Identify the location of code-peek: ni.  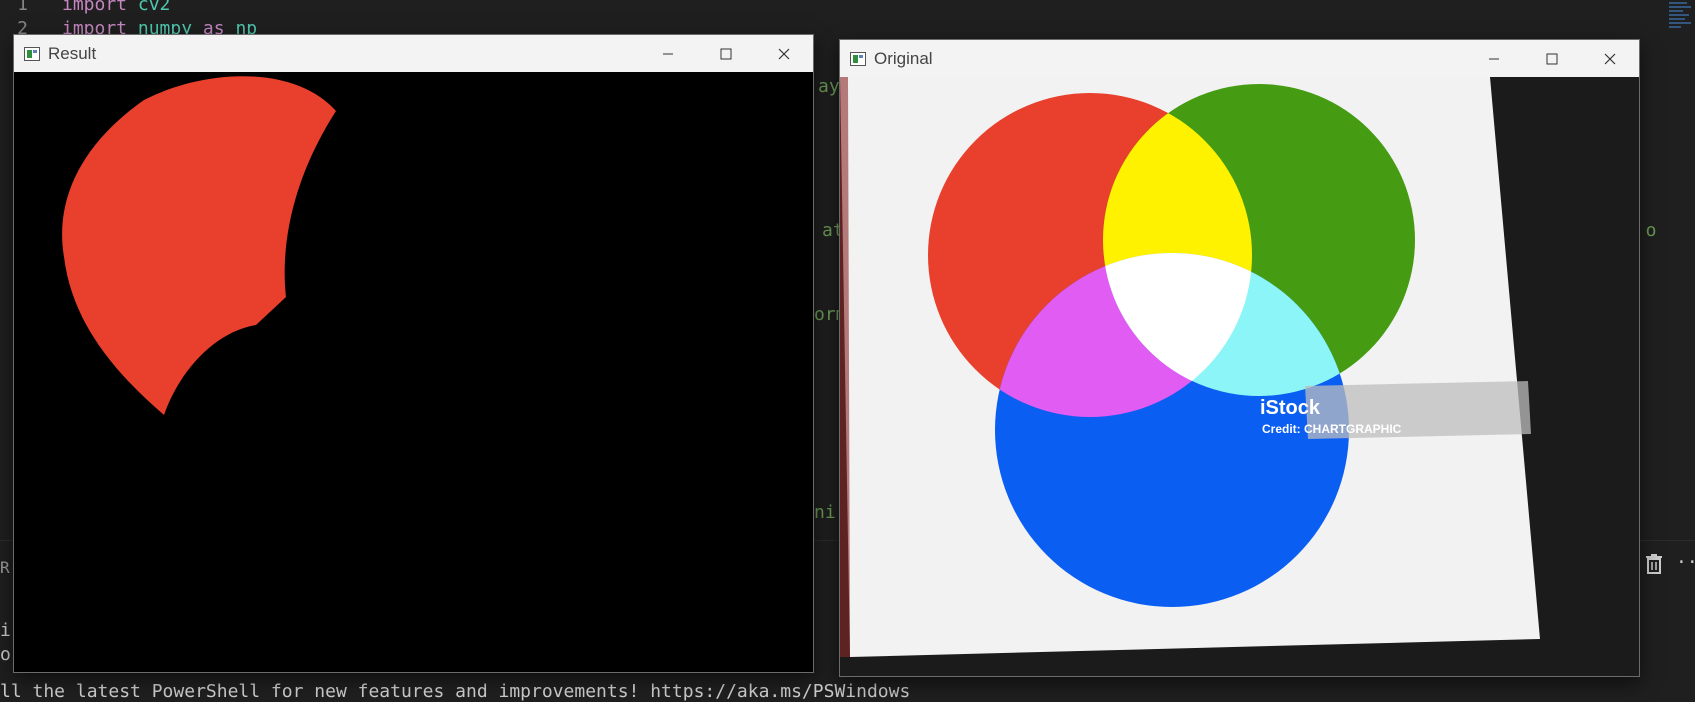
(825, 512).